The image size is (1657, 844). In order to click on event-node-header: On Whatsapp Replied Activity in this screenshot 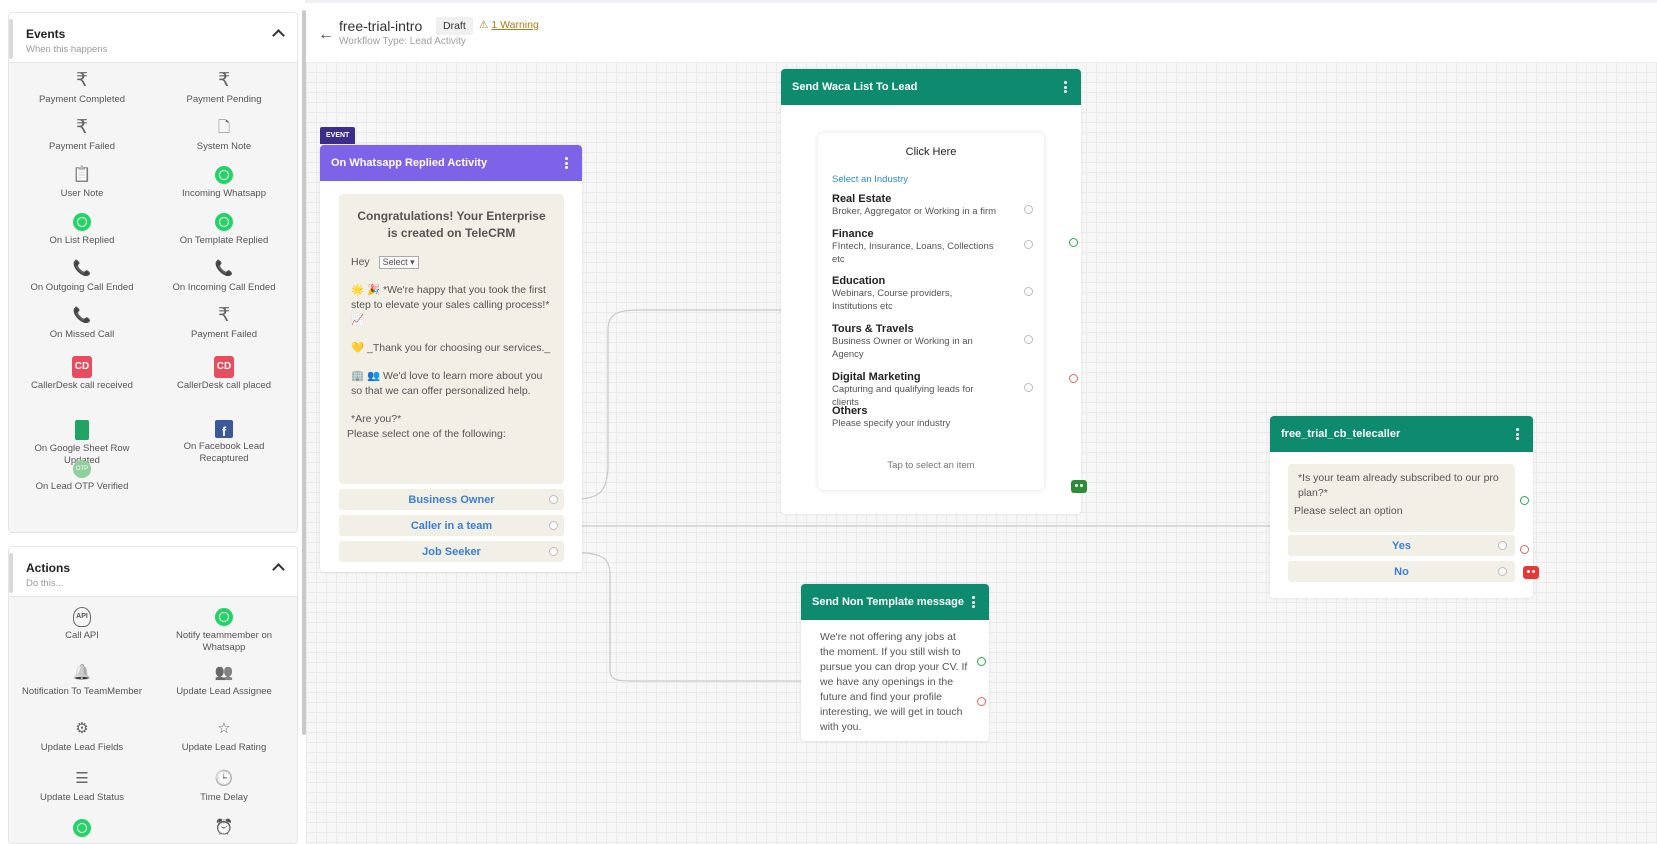, I will do `click(451, 163)`.